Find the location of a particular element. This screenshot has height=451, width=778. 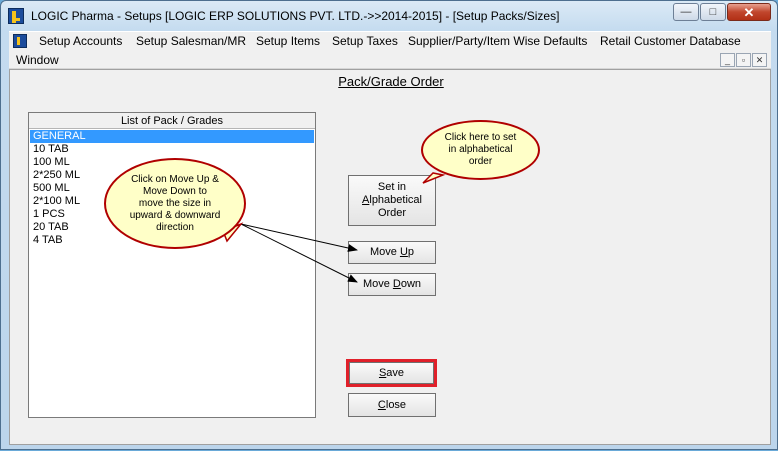

close-label: Close is located at coordinates (392, 404).